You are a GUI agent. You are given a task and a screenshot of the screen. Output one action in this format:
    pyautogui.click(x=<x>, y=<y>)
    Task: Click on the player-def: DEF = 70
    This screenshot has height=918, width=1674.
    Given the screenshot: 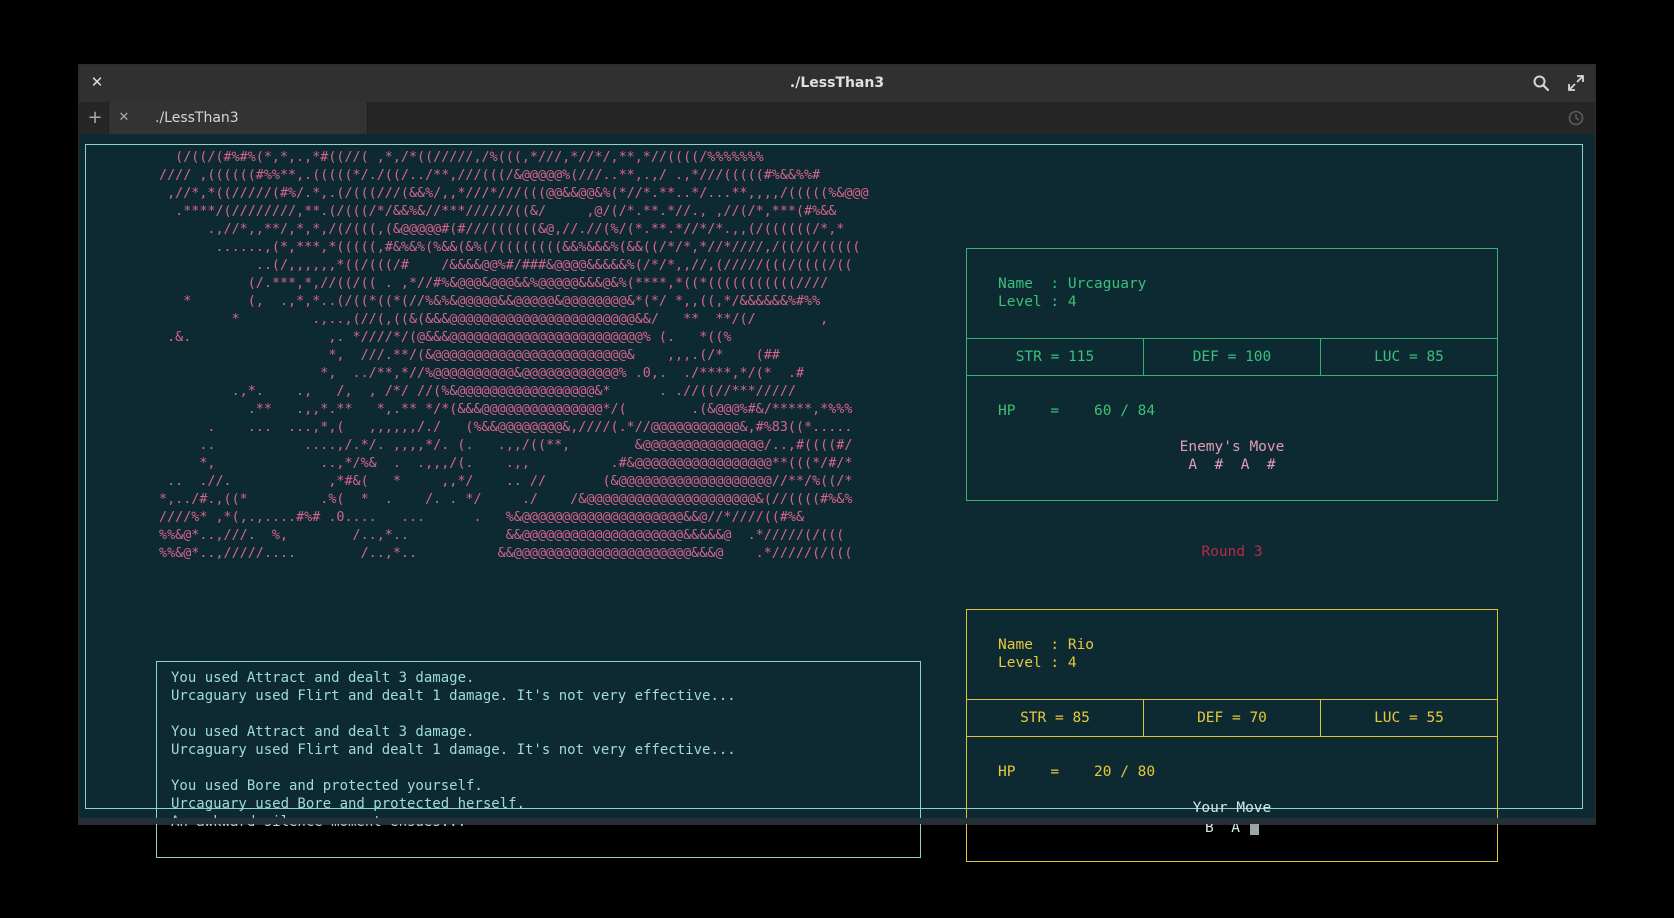 What is the action you would take?
    pyautogui.click(x=1231, y=718)
    